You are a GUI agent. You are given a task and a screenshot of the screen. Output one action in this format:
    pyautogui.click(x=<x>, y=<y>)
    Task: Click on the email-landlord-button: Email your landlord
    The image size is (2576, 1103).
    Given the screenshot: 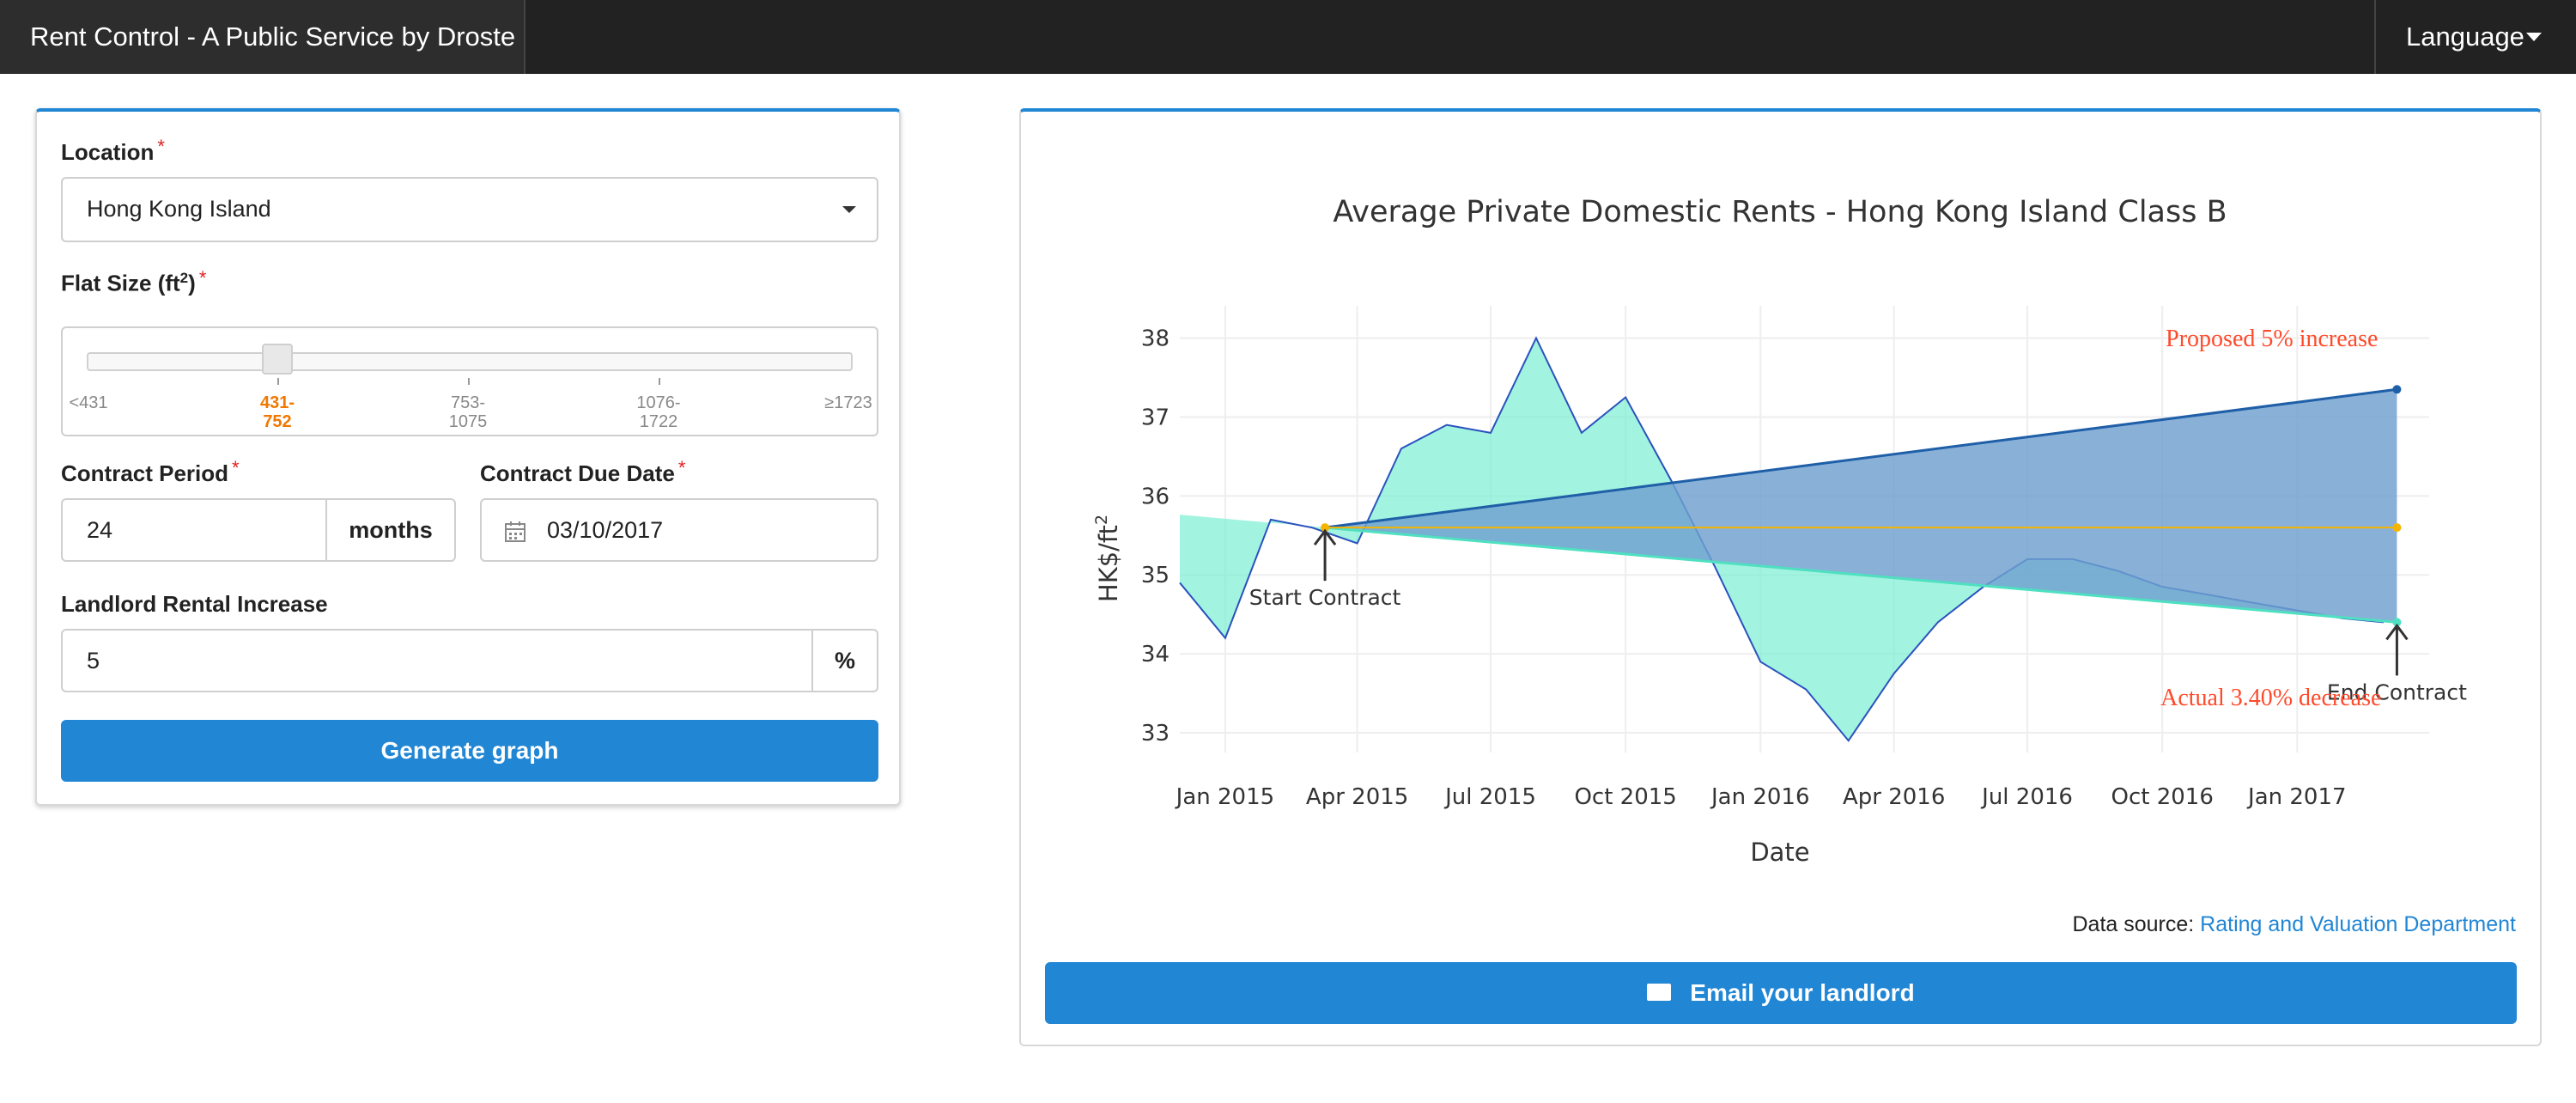 What is the action you would take?
    pyautogui.click(x=1781, y=993)
    